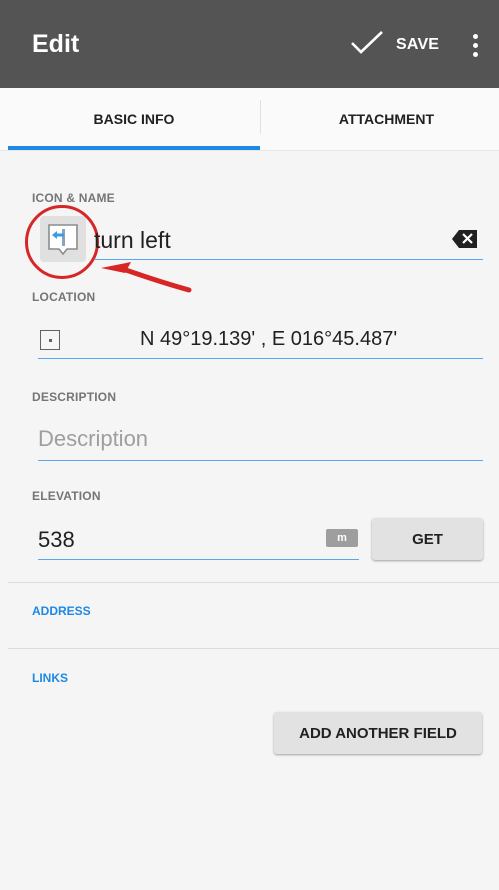 This screenshot has width=499, height=890. What do you see at coordinates (260, 117) in the screenshot?
I see `tab-divider` at bounding box center [260, 117].